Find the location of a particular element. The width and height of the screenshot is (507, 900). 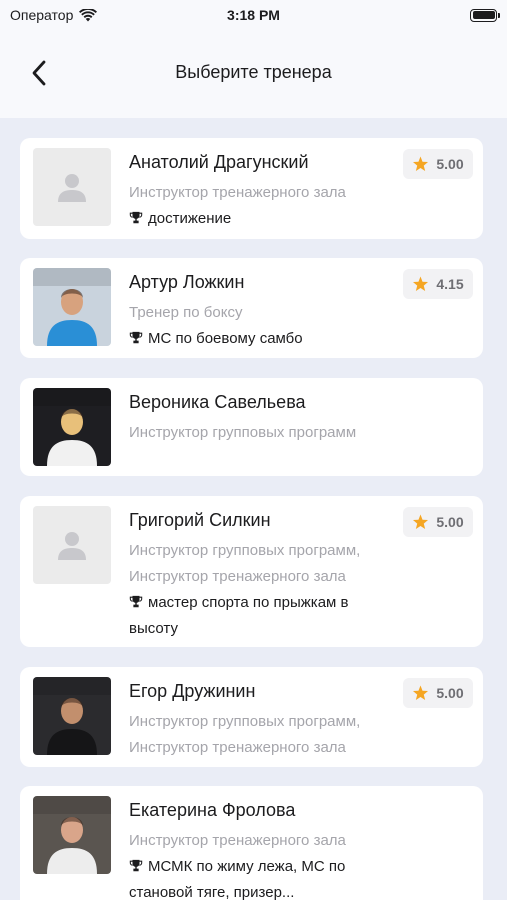

trainer-name: Анатолий Драгунский is located at coordinates (219, 162).